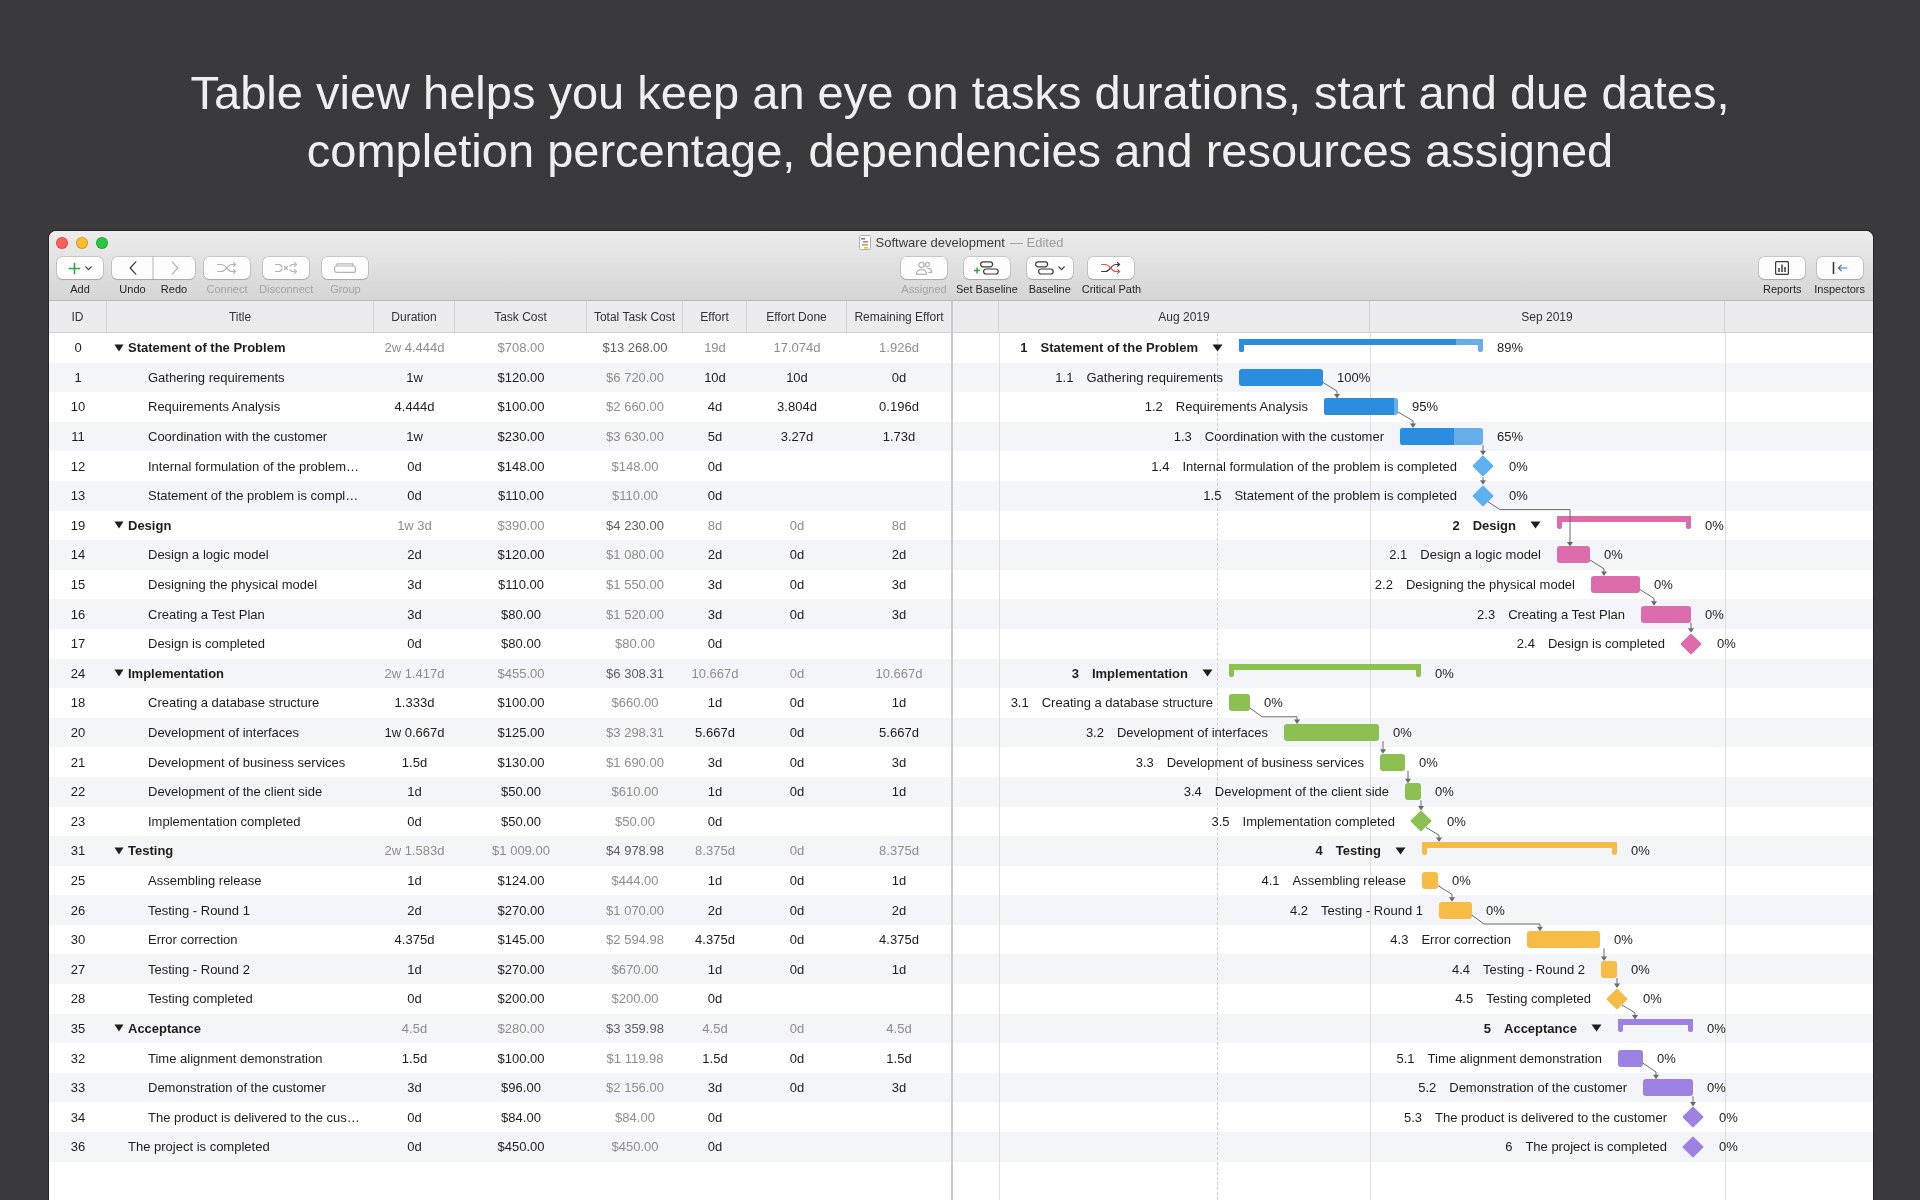 The image size is (1920, 1200). Describe the element at coordinates (1413, 851) in the screenshot. I see `gantt-row: 4 Testing 0%` at that location.